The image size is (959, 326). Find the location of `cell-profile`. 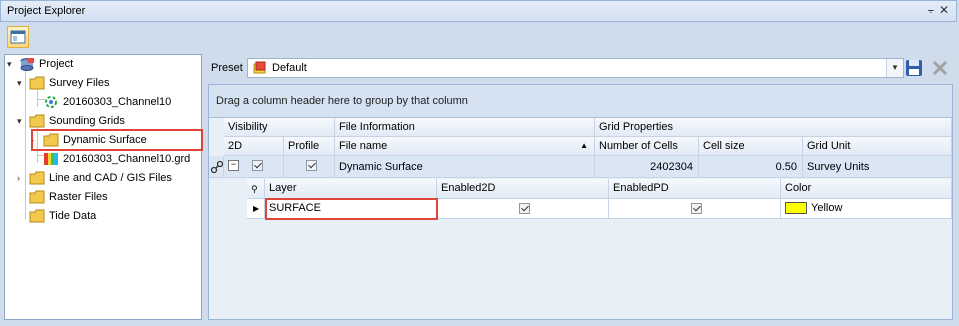

cell-profile is located at coordinates (309, 167).